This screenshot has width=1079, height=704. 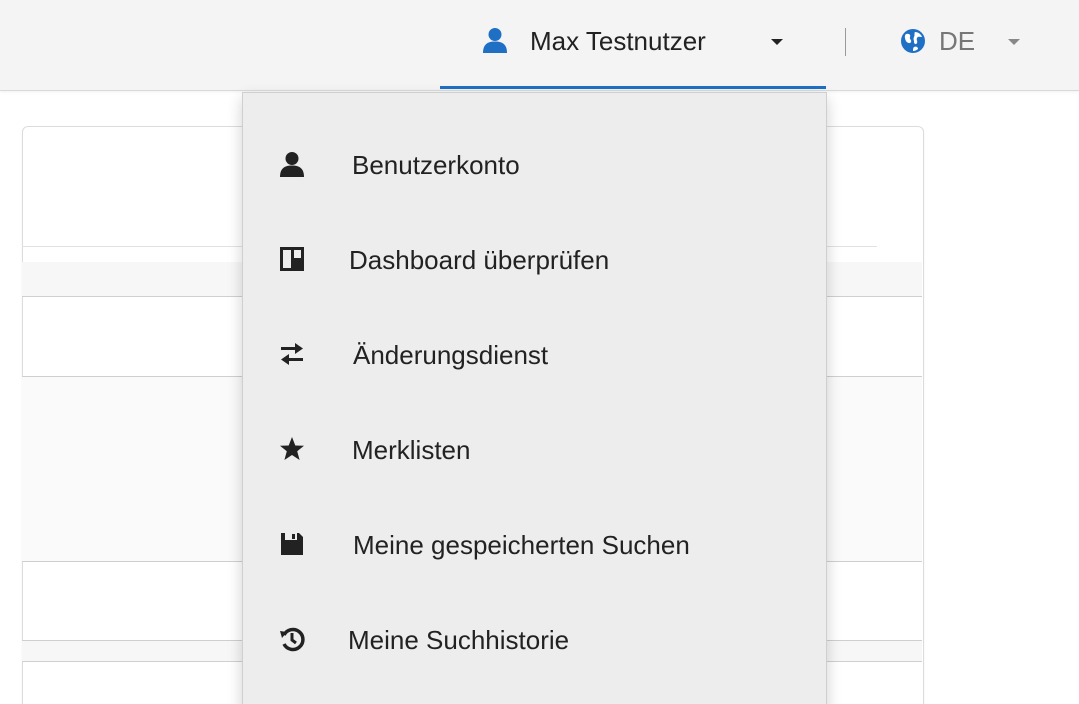 What do you see at coordinates (521, 545) in the screenshot?
I see `menu-item-label: Meine gespeicherten Suchen` at bounding box center [521, 545].